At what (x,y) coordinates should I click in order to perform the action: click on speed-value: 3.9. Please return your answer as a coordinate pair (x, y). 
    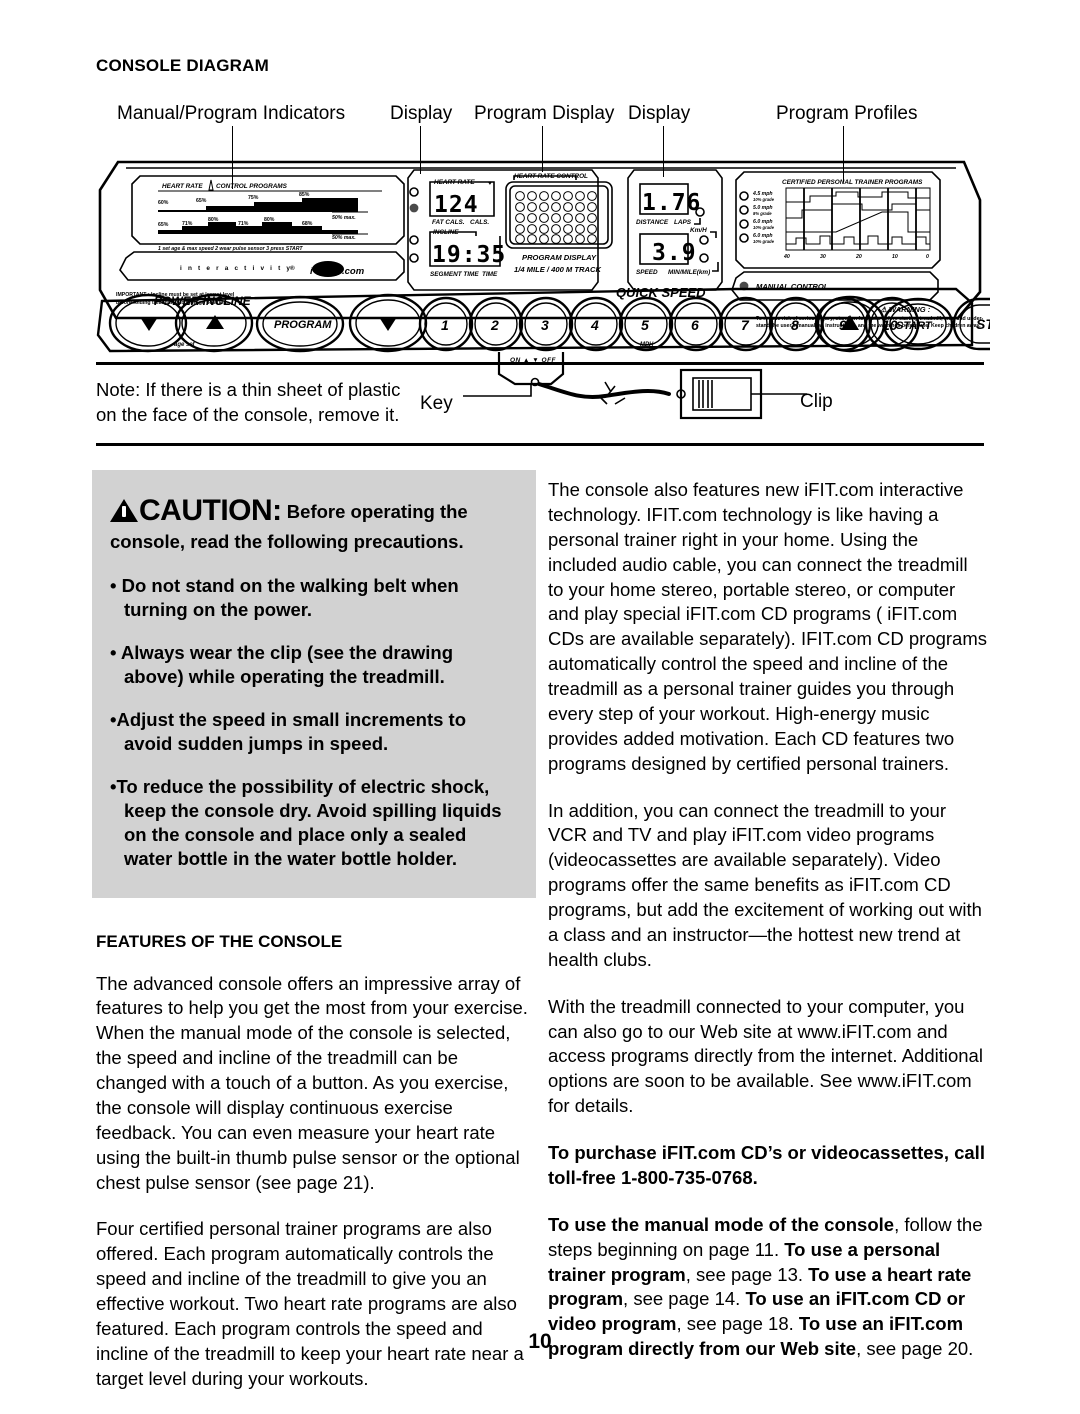
    Looking at the image, I should click on (674, 253).